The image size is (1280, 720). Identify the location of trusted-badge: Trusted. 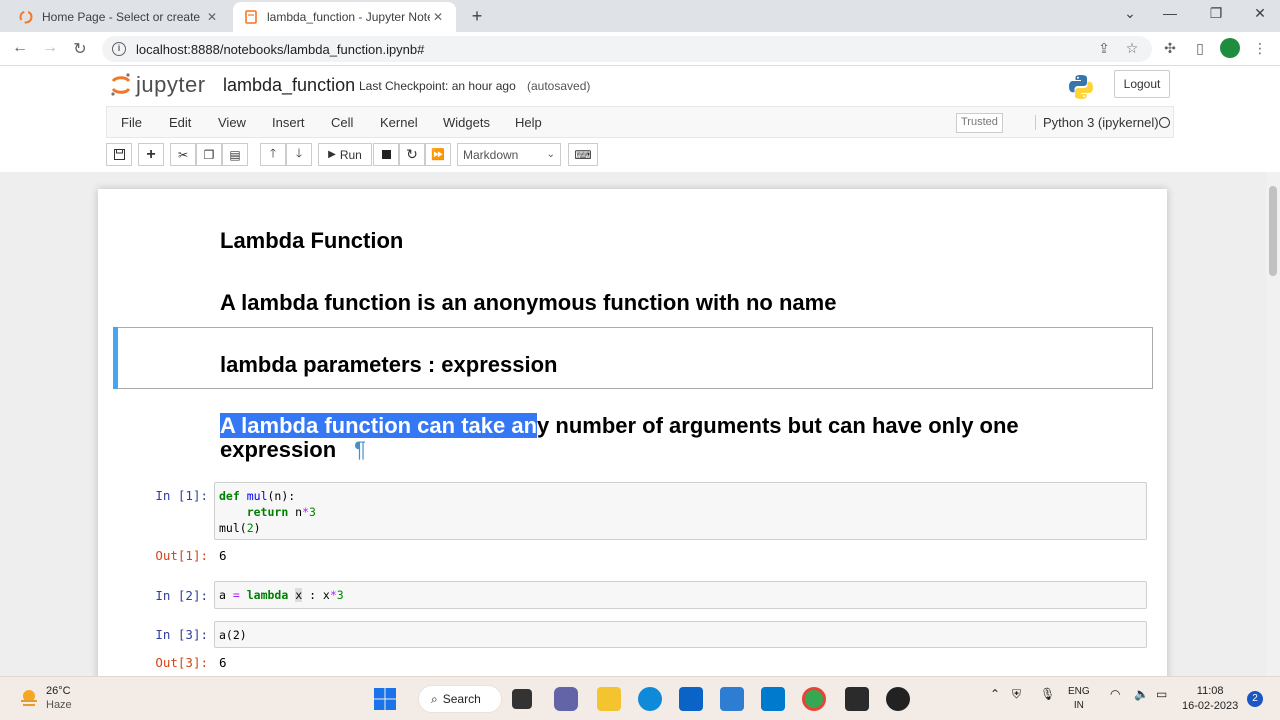
(979, 123).